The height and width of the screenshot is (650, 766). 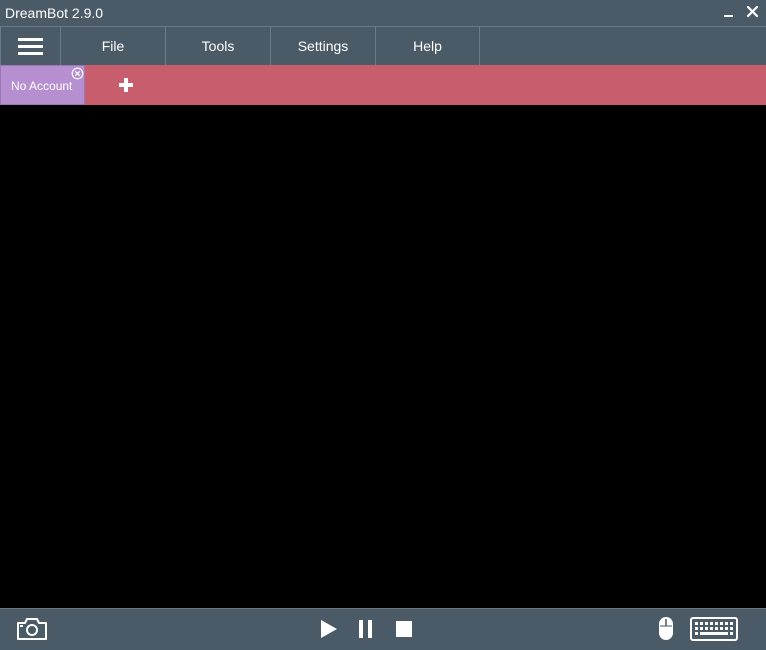 What do you see at coordinates (428, 46) in the screenshot?
I see `menu-help: Help` at bounding box center [428, 46].